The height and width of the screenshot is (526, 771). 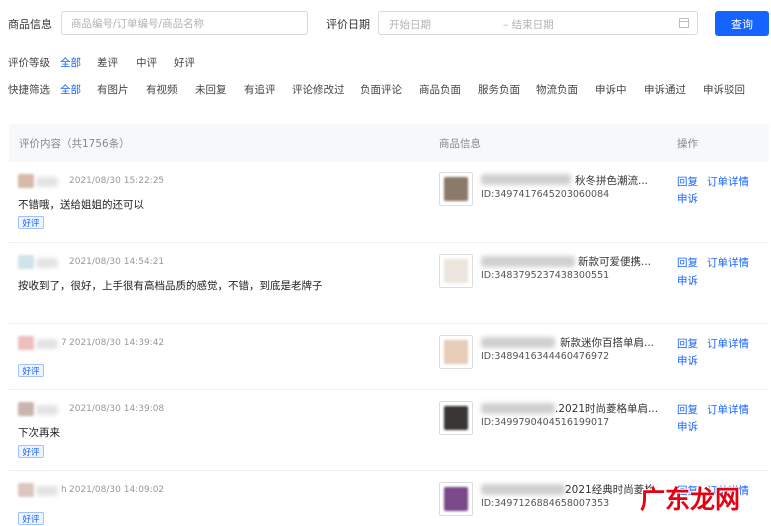 I want to click on review-time: 2021/08/30 14:39:42, so click(x=117, y=343).